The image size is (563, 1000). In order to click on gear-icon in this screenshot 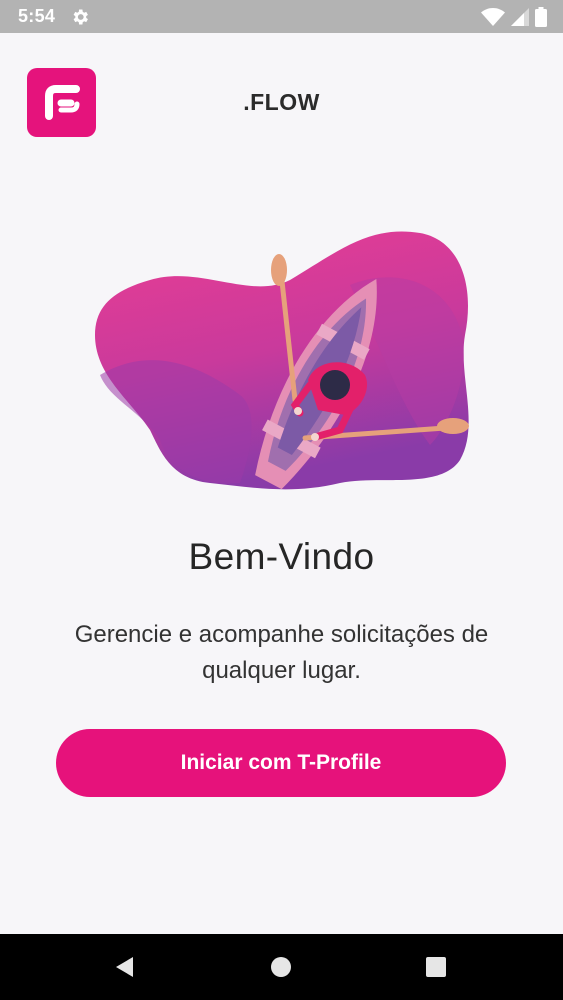, I will do `click(80, 17)`.